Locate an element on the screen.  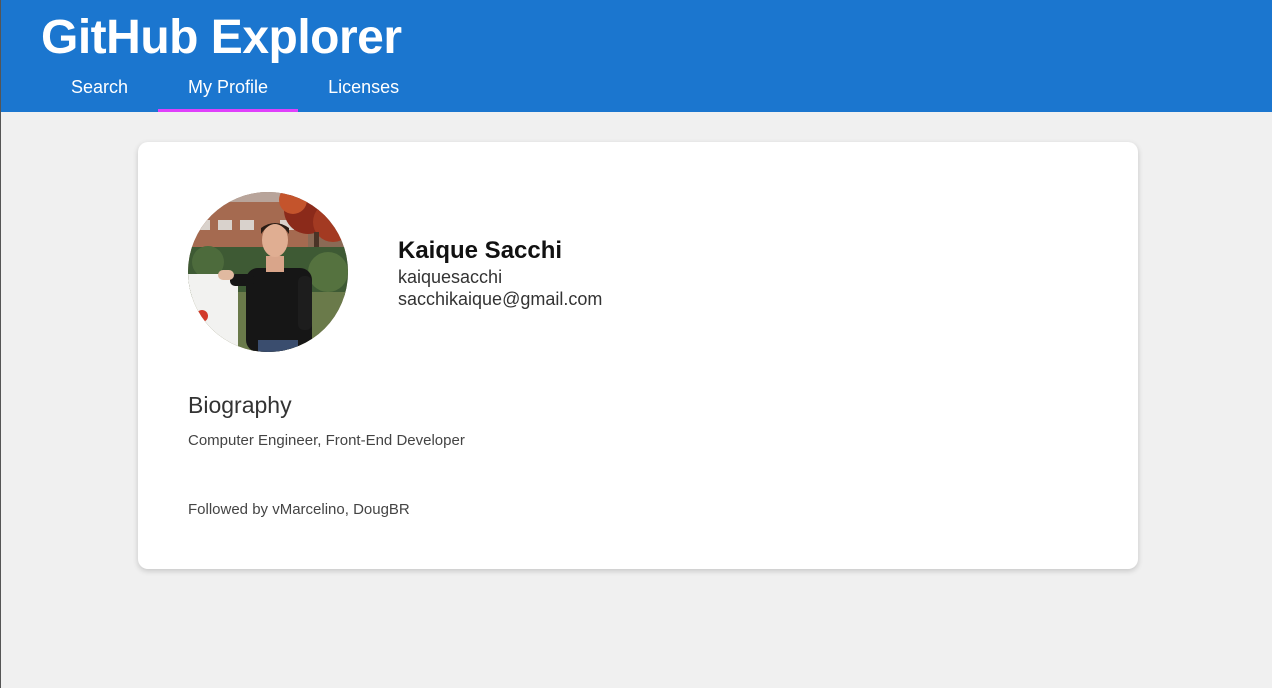
app-title: GitHub Explorer is located at coordinates (221, 37).